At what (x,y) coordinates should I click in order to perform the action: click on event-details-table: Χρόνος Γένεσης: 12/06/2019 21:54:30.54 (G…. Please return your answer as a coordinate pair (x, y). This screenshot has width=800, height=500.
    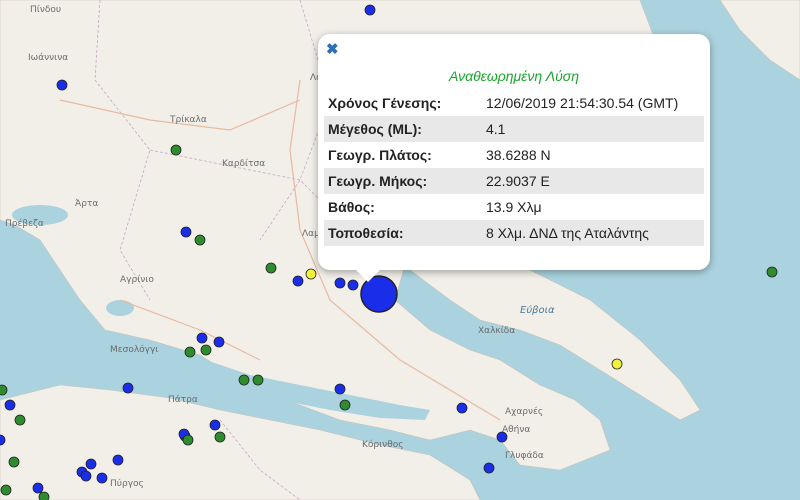
    Looking at the image, I should click on (514, 168).